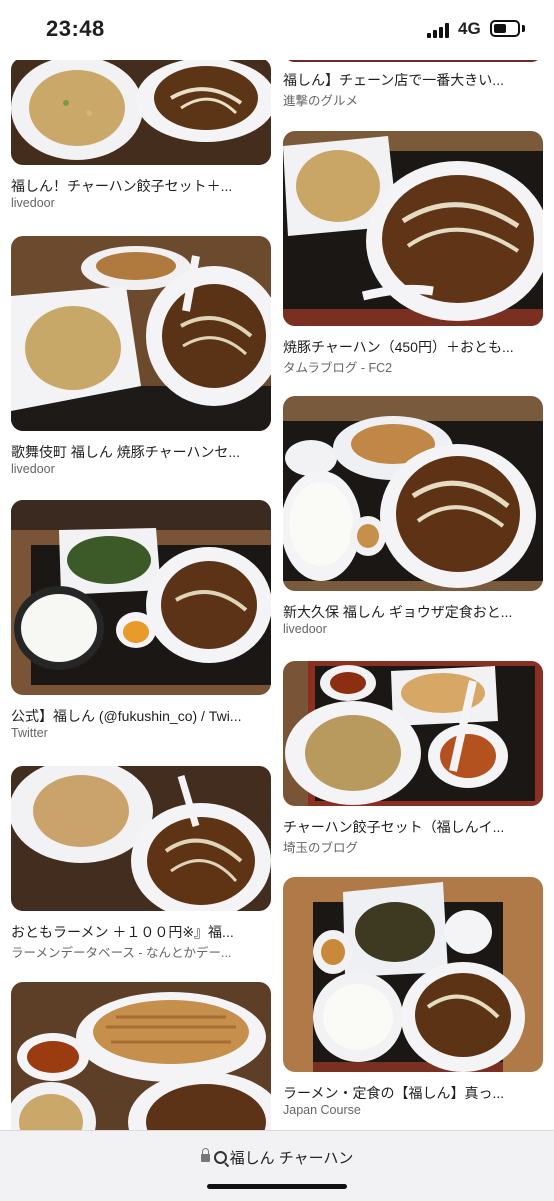 Image resolution: width=554 pixels, height=1201 pixels. What do you see at coordinates (29, 733) in the screenshot?
I see `result-source: Twitter` at bounding box center [29, 733].